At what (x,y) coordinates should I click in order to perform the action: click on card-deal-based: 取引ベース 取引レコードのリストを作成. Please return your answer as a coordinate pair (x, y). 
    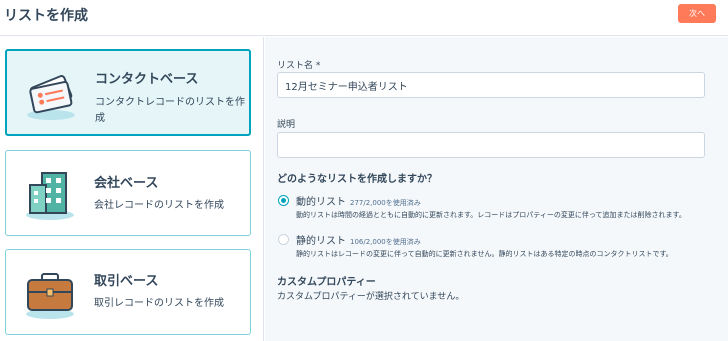
    Looking at the image, I should click on (128, 292).